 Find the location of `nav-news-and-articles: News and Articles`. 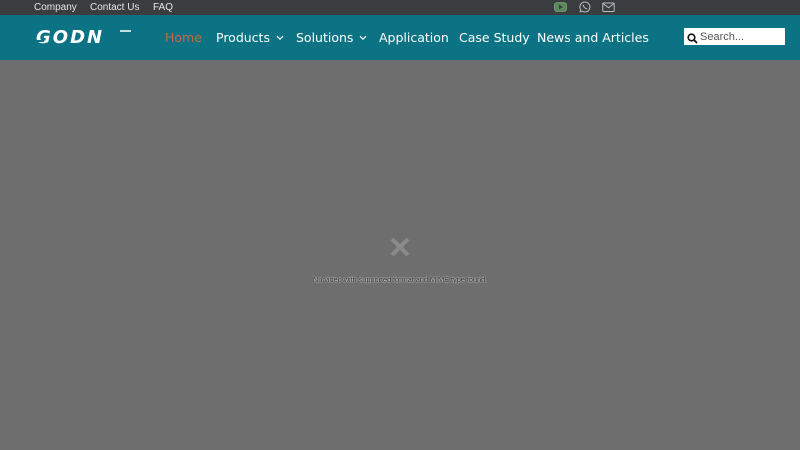

nav-news-and-articles: News and Articles is located at coordinates (593, 37).